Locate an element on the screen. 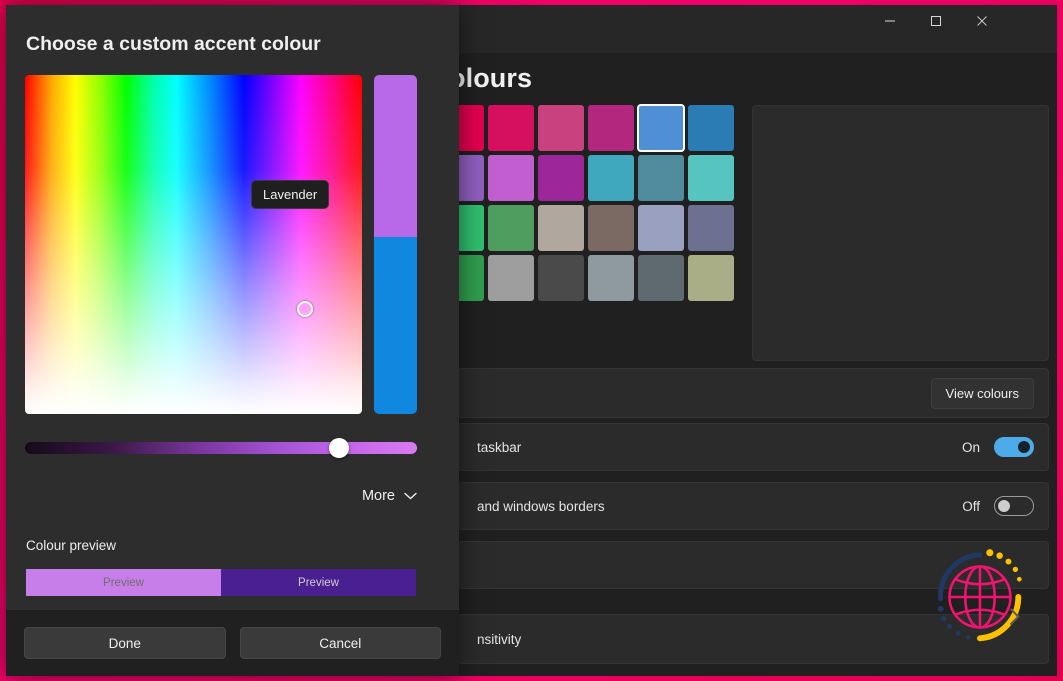  view-colours-button: View colours is located at coordinates (982, 393).